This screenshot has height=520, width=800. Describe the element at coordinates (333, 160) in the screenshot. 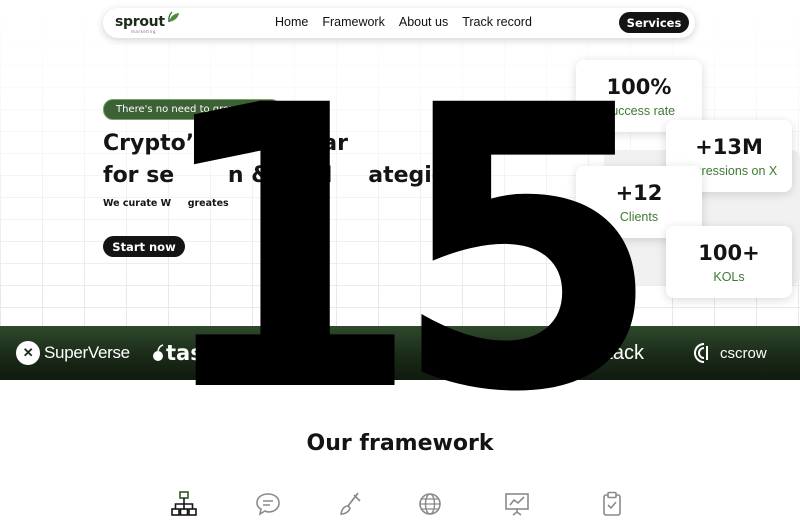

I see `hero-title: Crypto’s um mar for se n & GTM ategies` at that location.